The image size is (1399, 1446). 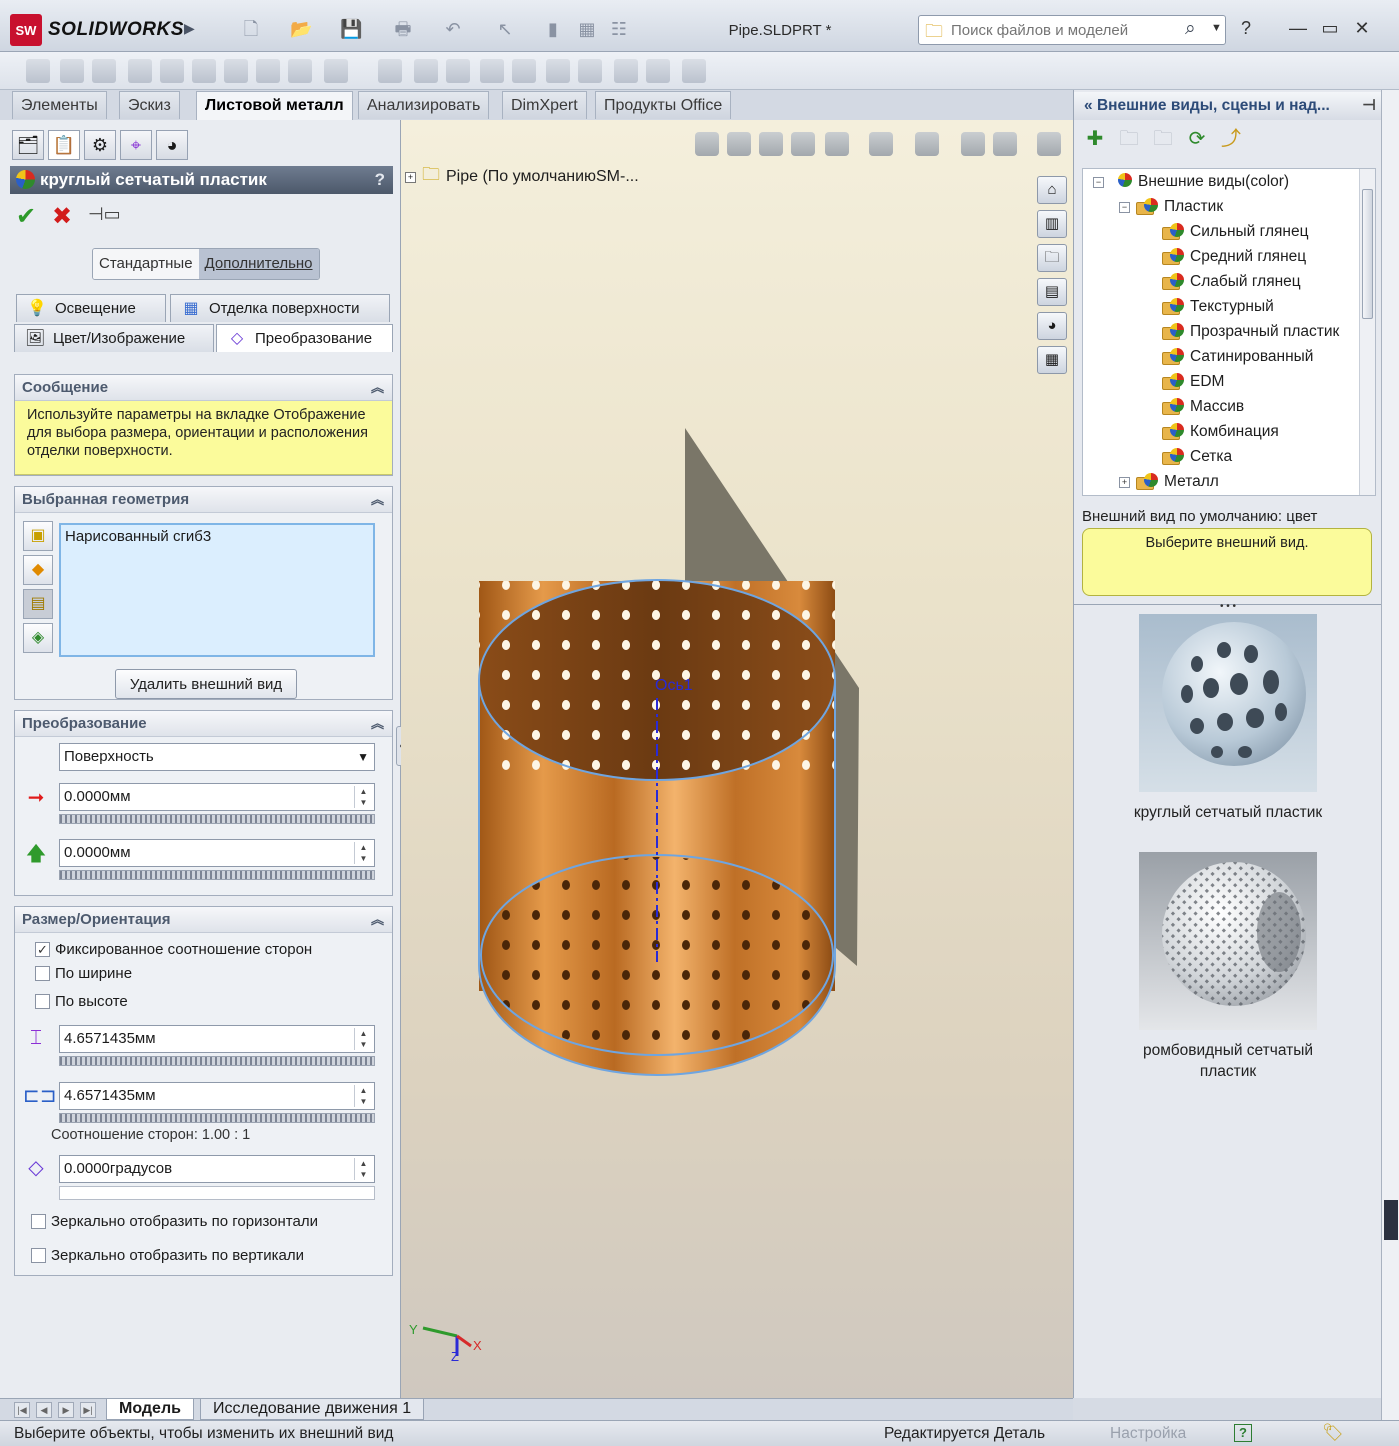 What do you see at coordinates (59, 105) in the screenshot?
I see `tab-features: Элементы` at bounding box center [59, 105].